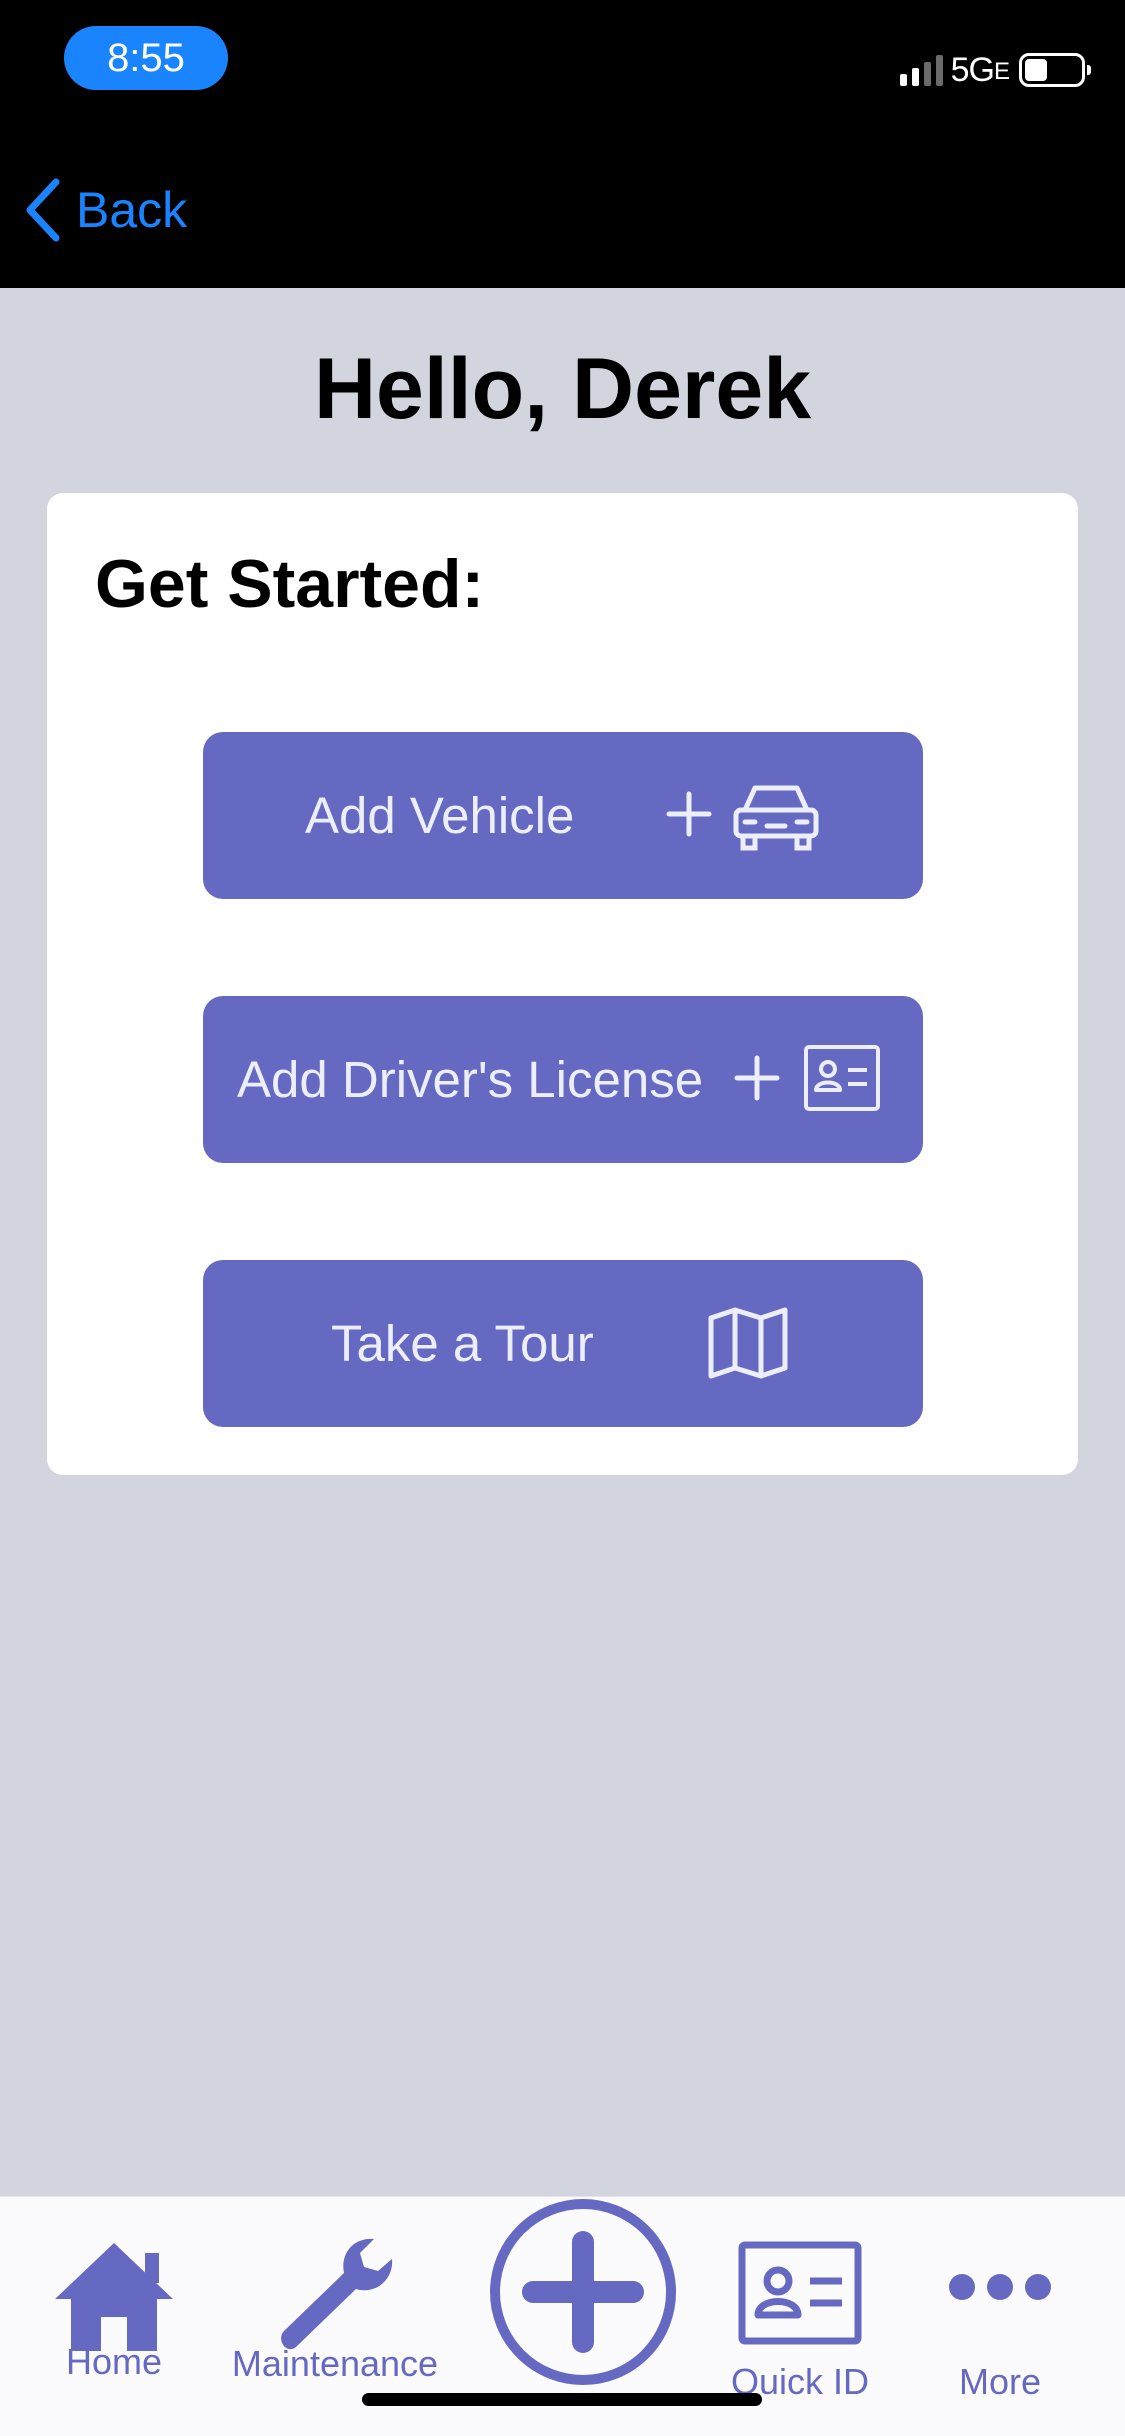  Describe the element at coordinates (132, 210) in the screenshot. I see `back-label: Back` at that location.